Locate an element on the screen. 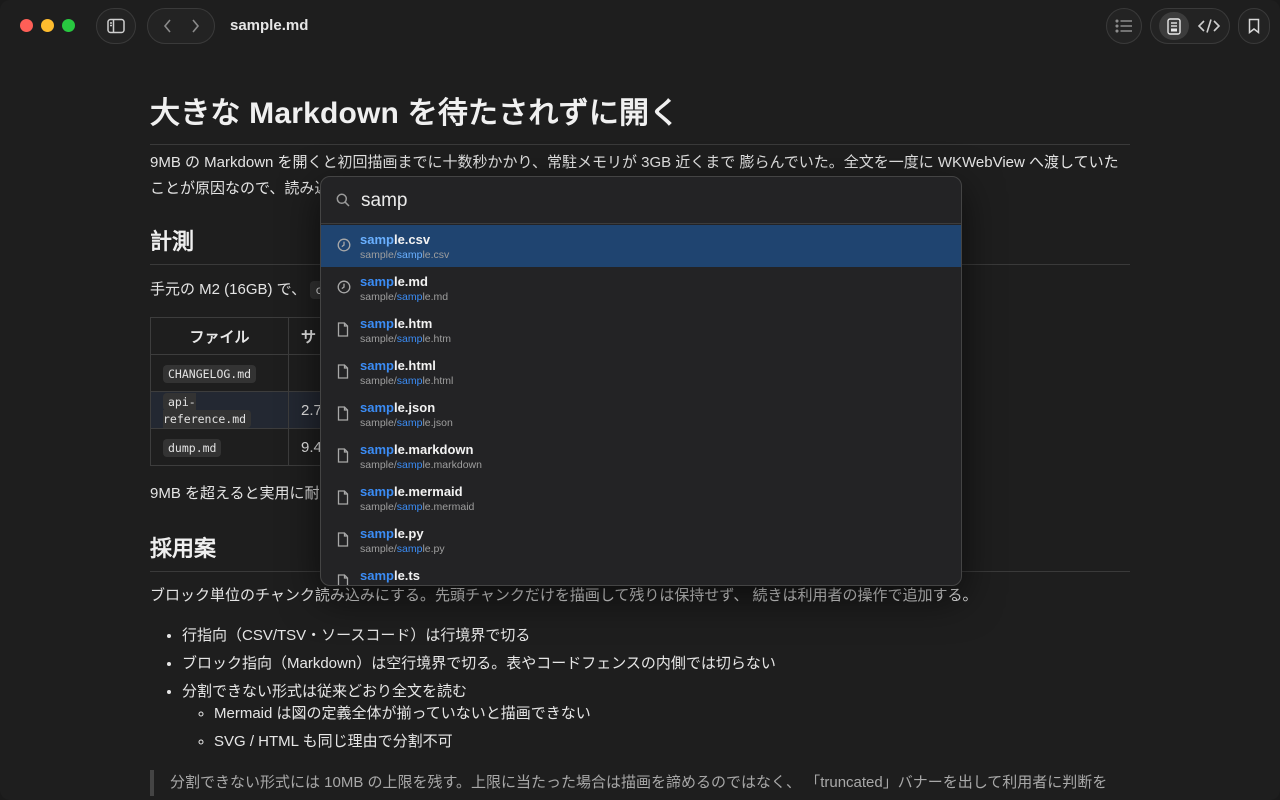  result-file-name: sample.csv is located at coordinates (395, 239).